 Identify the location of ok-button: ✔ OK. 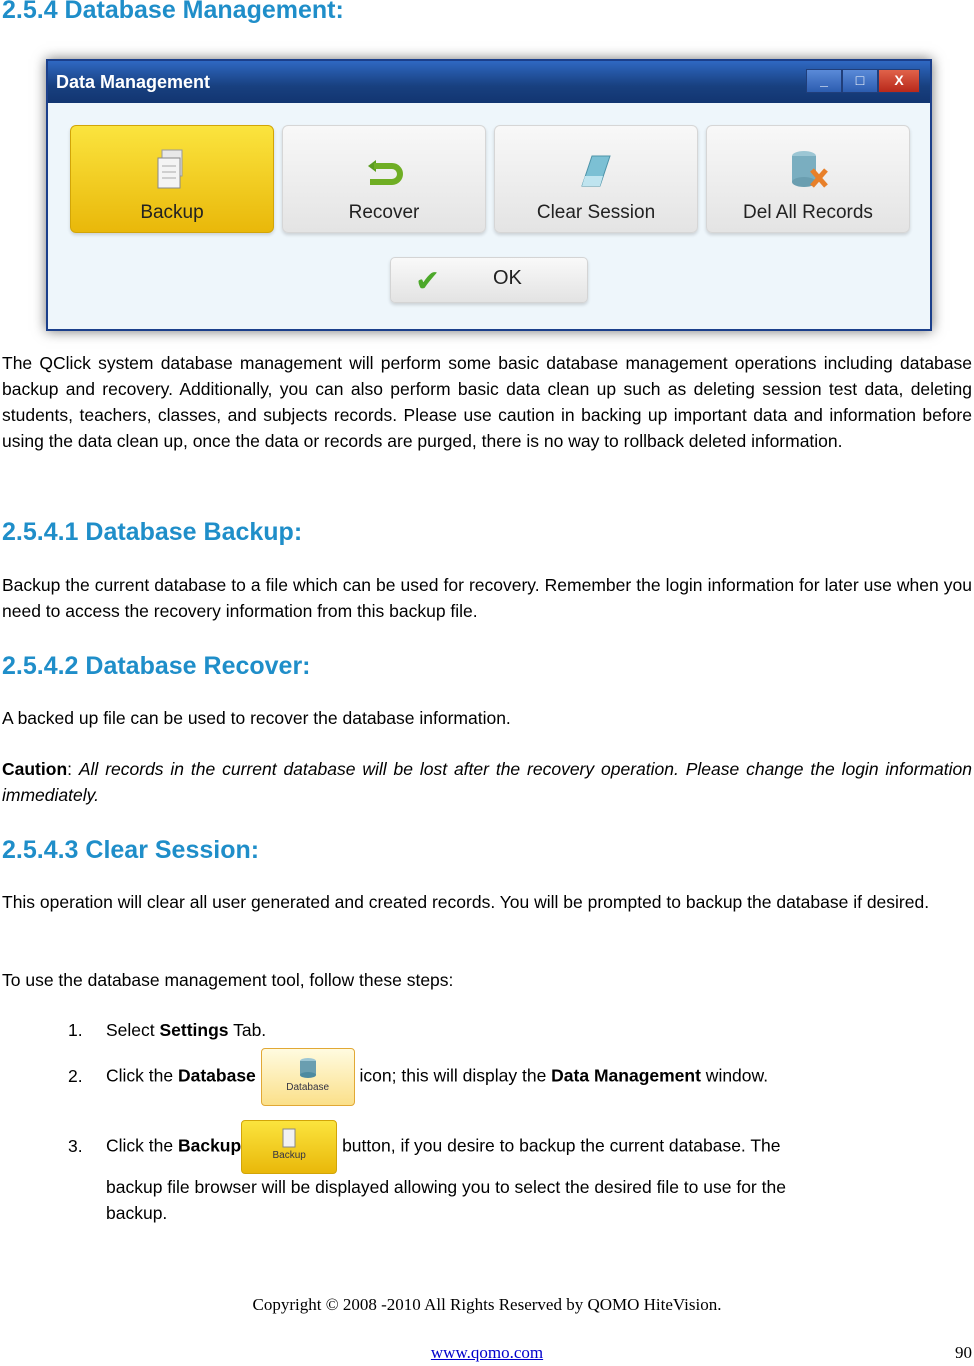
(489, 280).